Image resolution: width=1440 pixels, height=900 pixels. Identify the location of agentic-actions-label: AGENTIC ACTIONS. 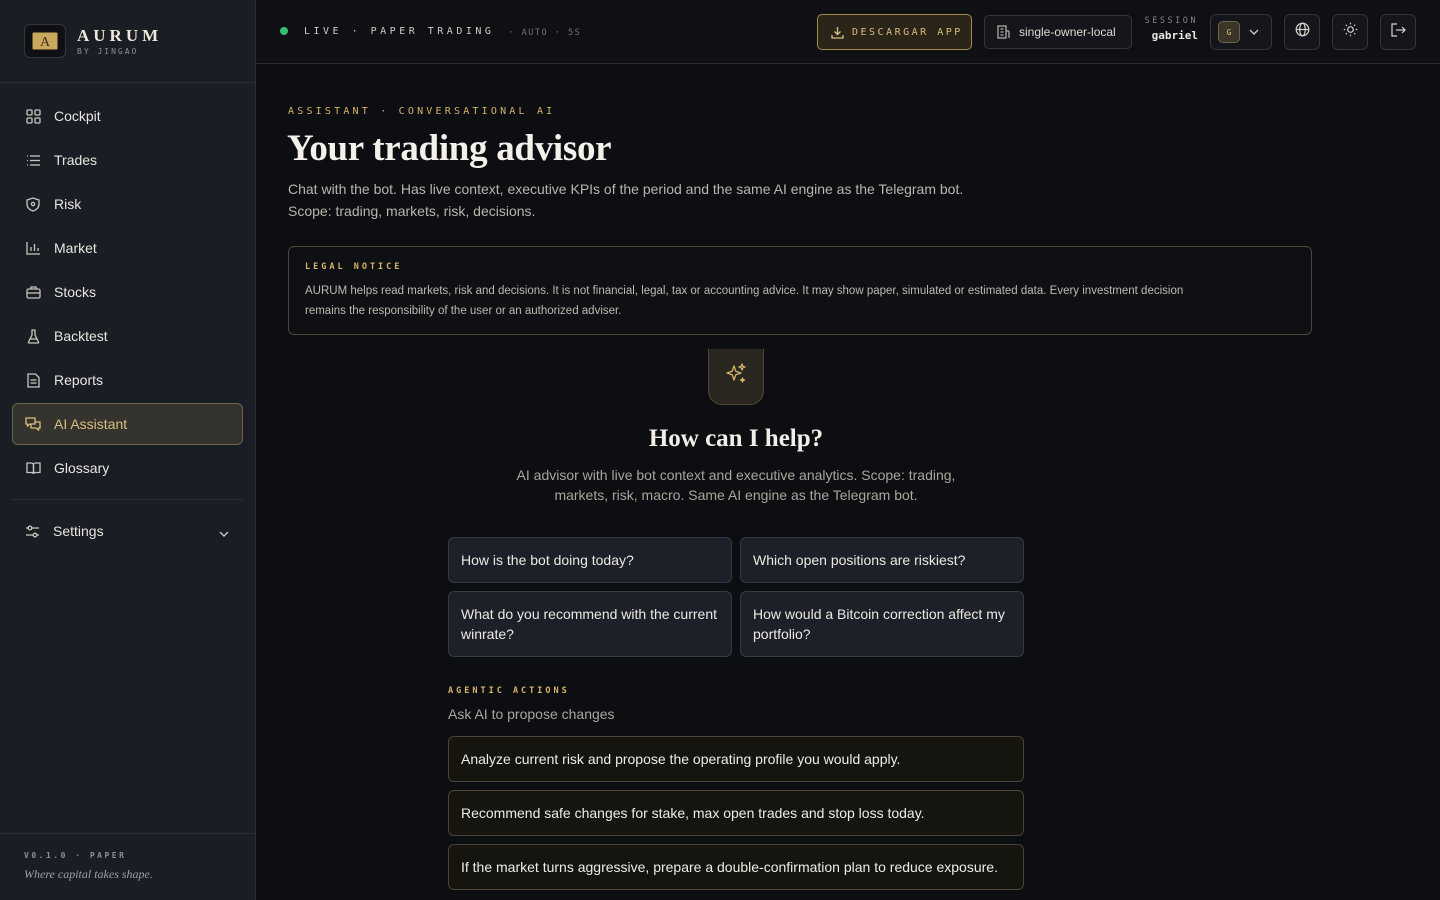
(509, 691).